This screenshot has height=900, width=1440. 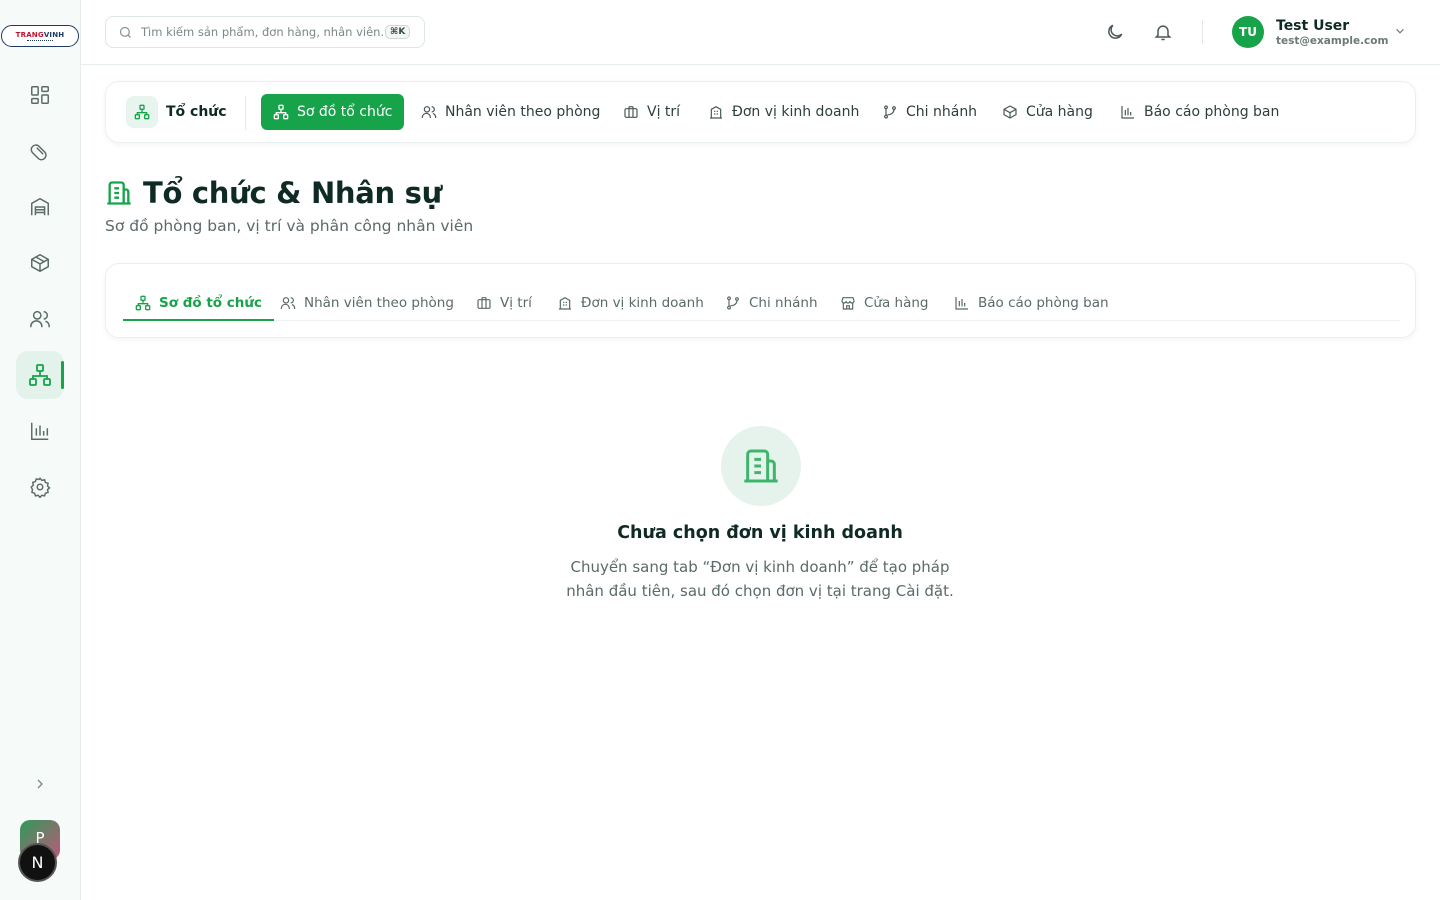 I want to click on chevron-down-icon, so click(x=1400, y=31).